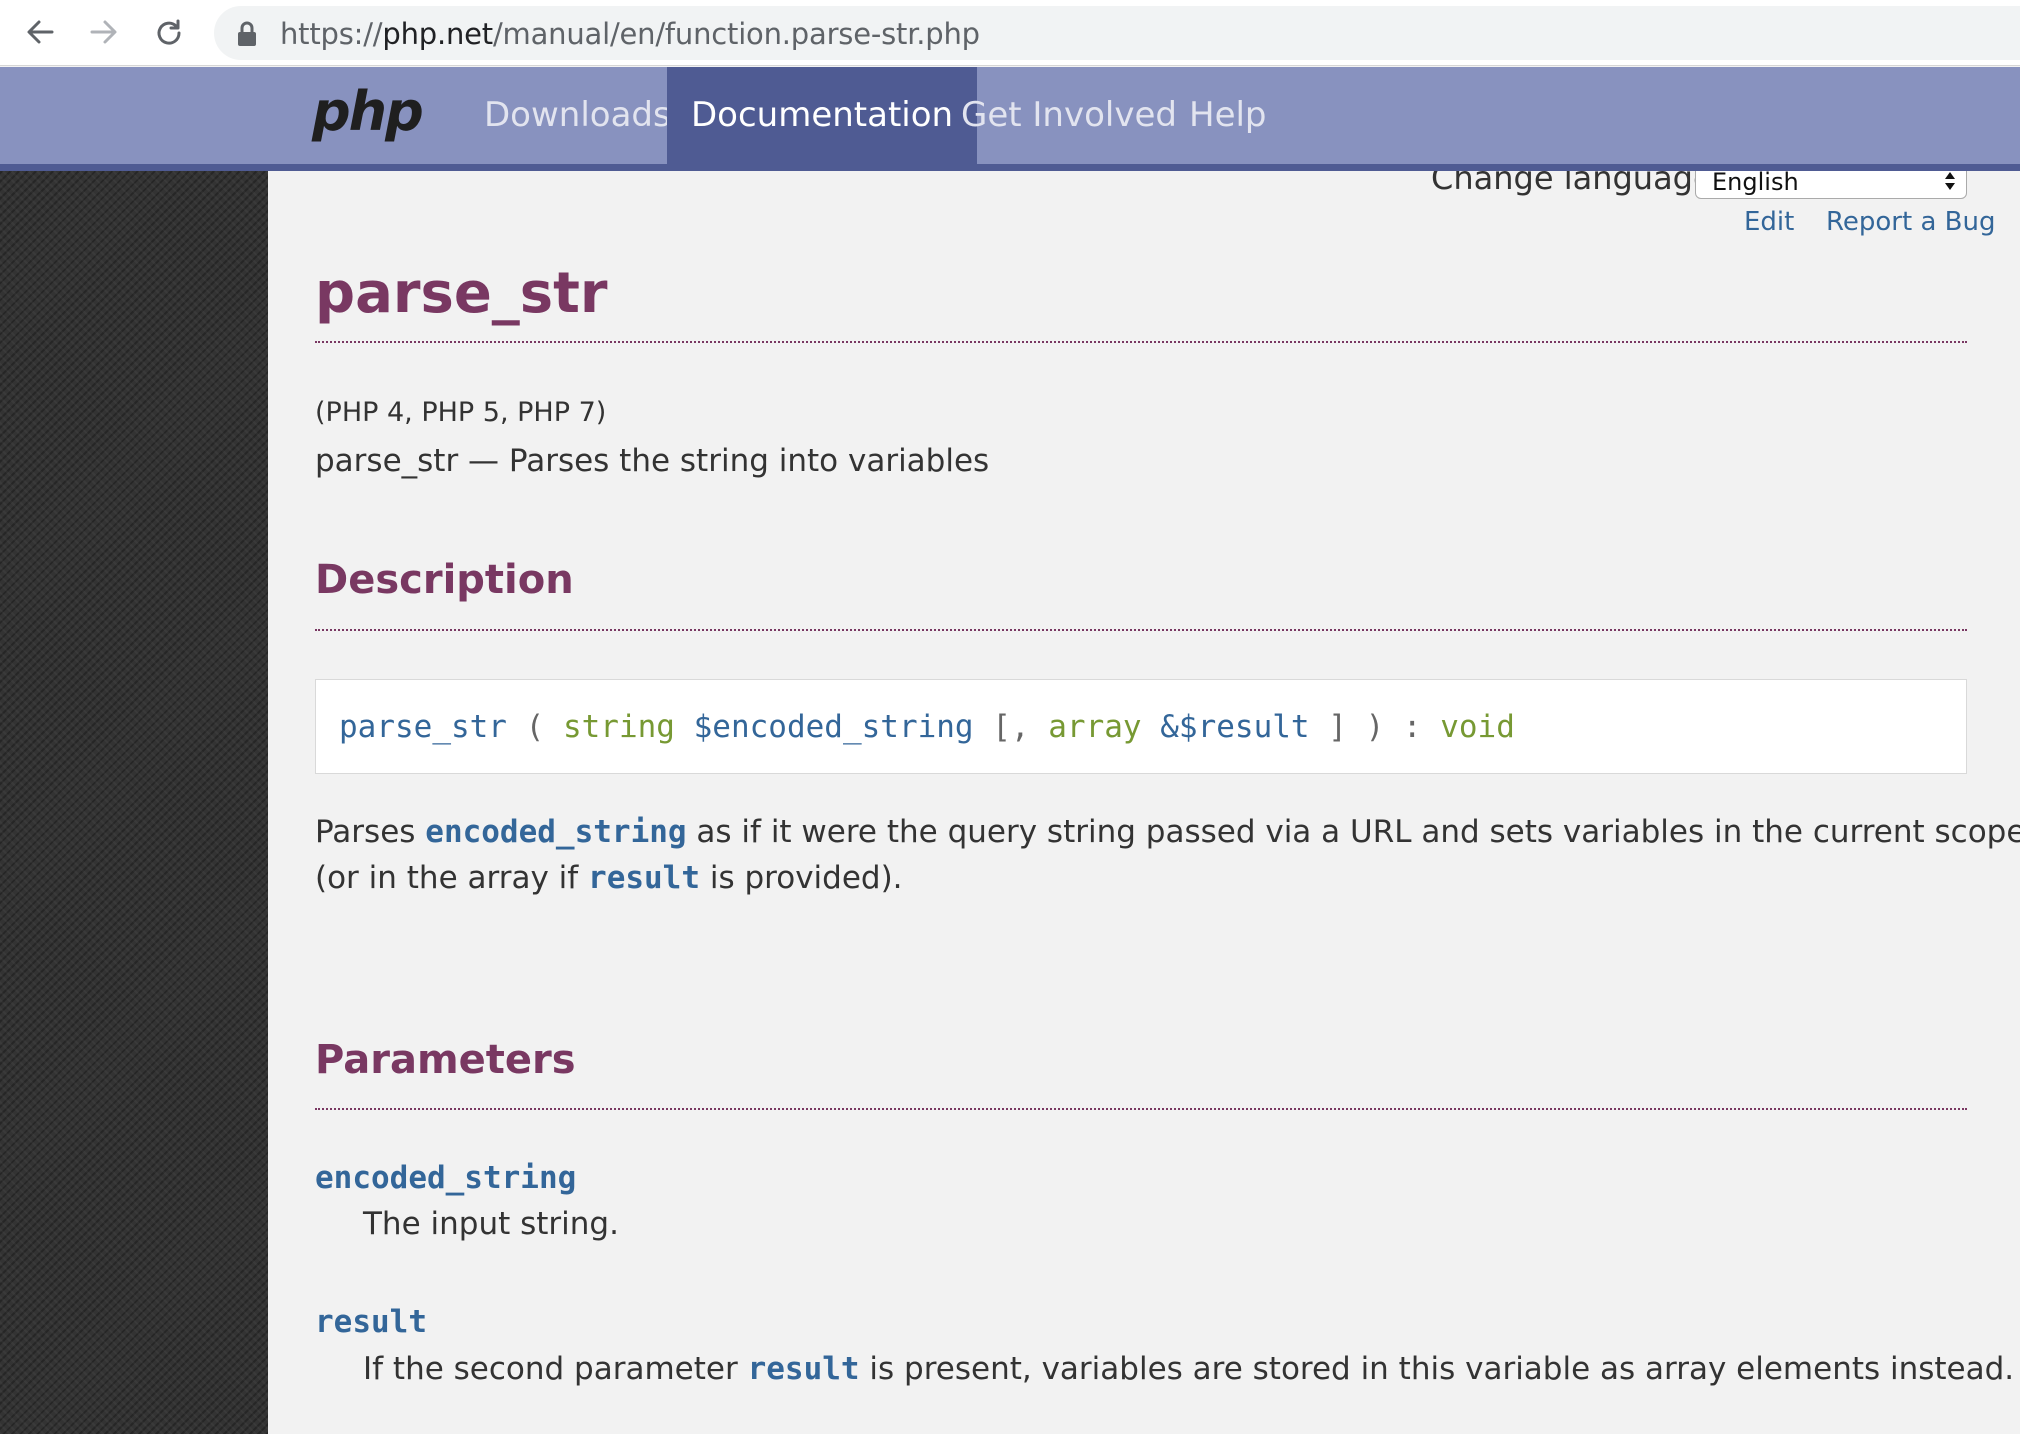 The image size is (2020, 1434). I want to click on navbar-underline, so click(1010, 167).